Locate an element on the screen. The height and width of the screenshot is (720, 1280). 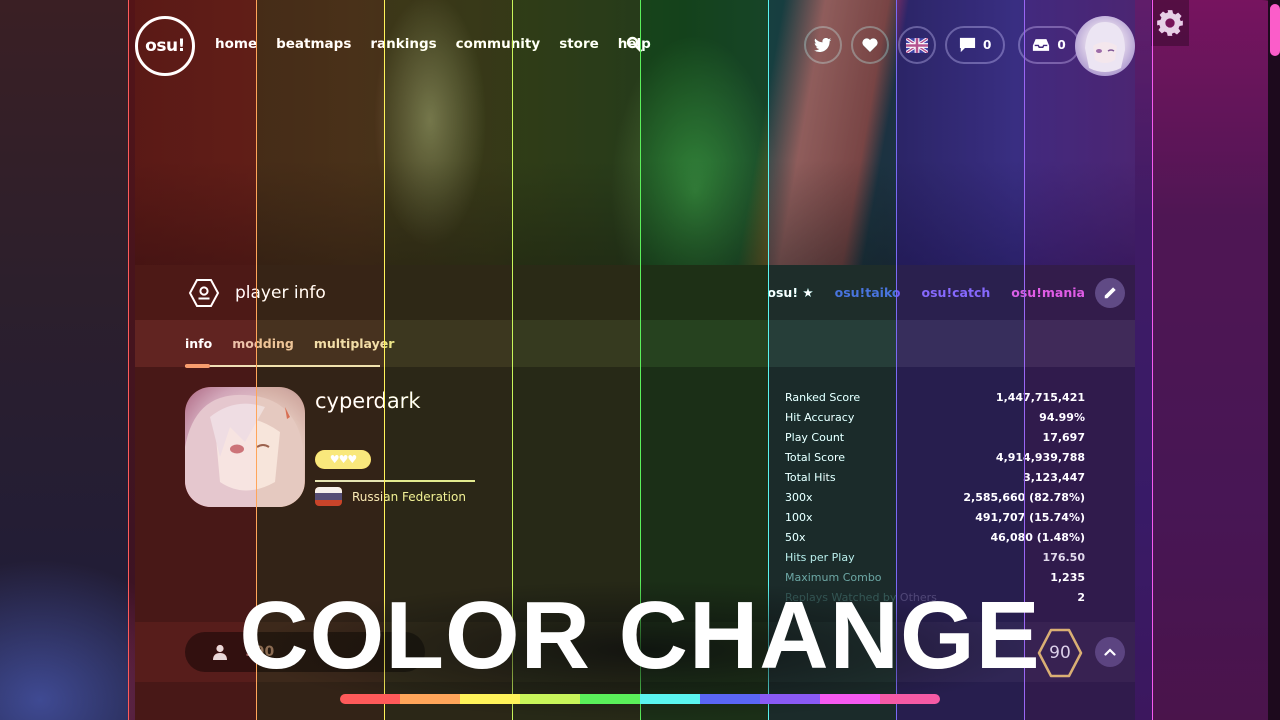
stat-key: 100x is located at coordinates (799, 517).